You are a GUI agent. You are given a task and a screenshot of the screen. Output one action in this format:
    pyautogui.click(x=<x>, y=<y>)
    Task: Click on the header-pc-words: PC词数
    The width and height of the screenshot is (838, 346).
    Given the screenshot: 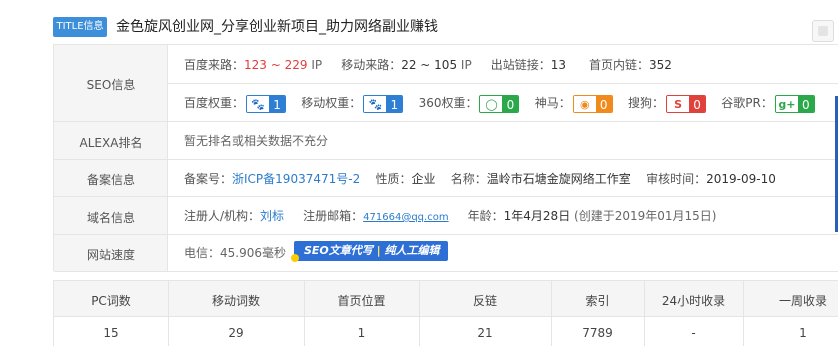 What is the action you would take?
    pyautogui.click(x=111, y=301)
    